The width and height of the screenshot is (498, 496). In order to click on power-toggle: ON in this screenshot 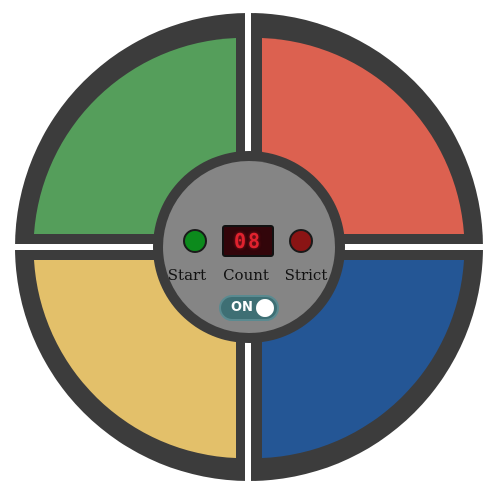, I will do `click(249, 308)`.